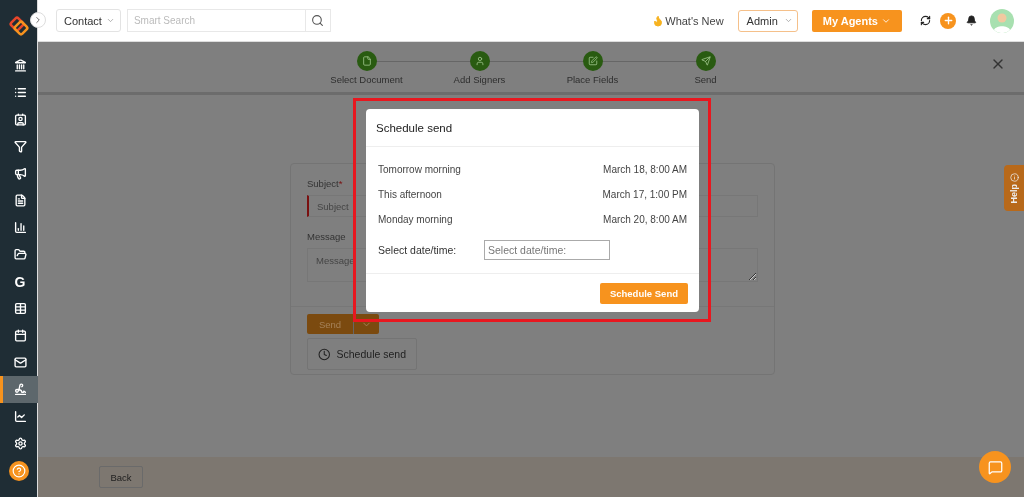  Describe the element at coordinates (592, 79) in the screenshot. I see `step-label: Place Fields` at that location.